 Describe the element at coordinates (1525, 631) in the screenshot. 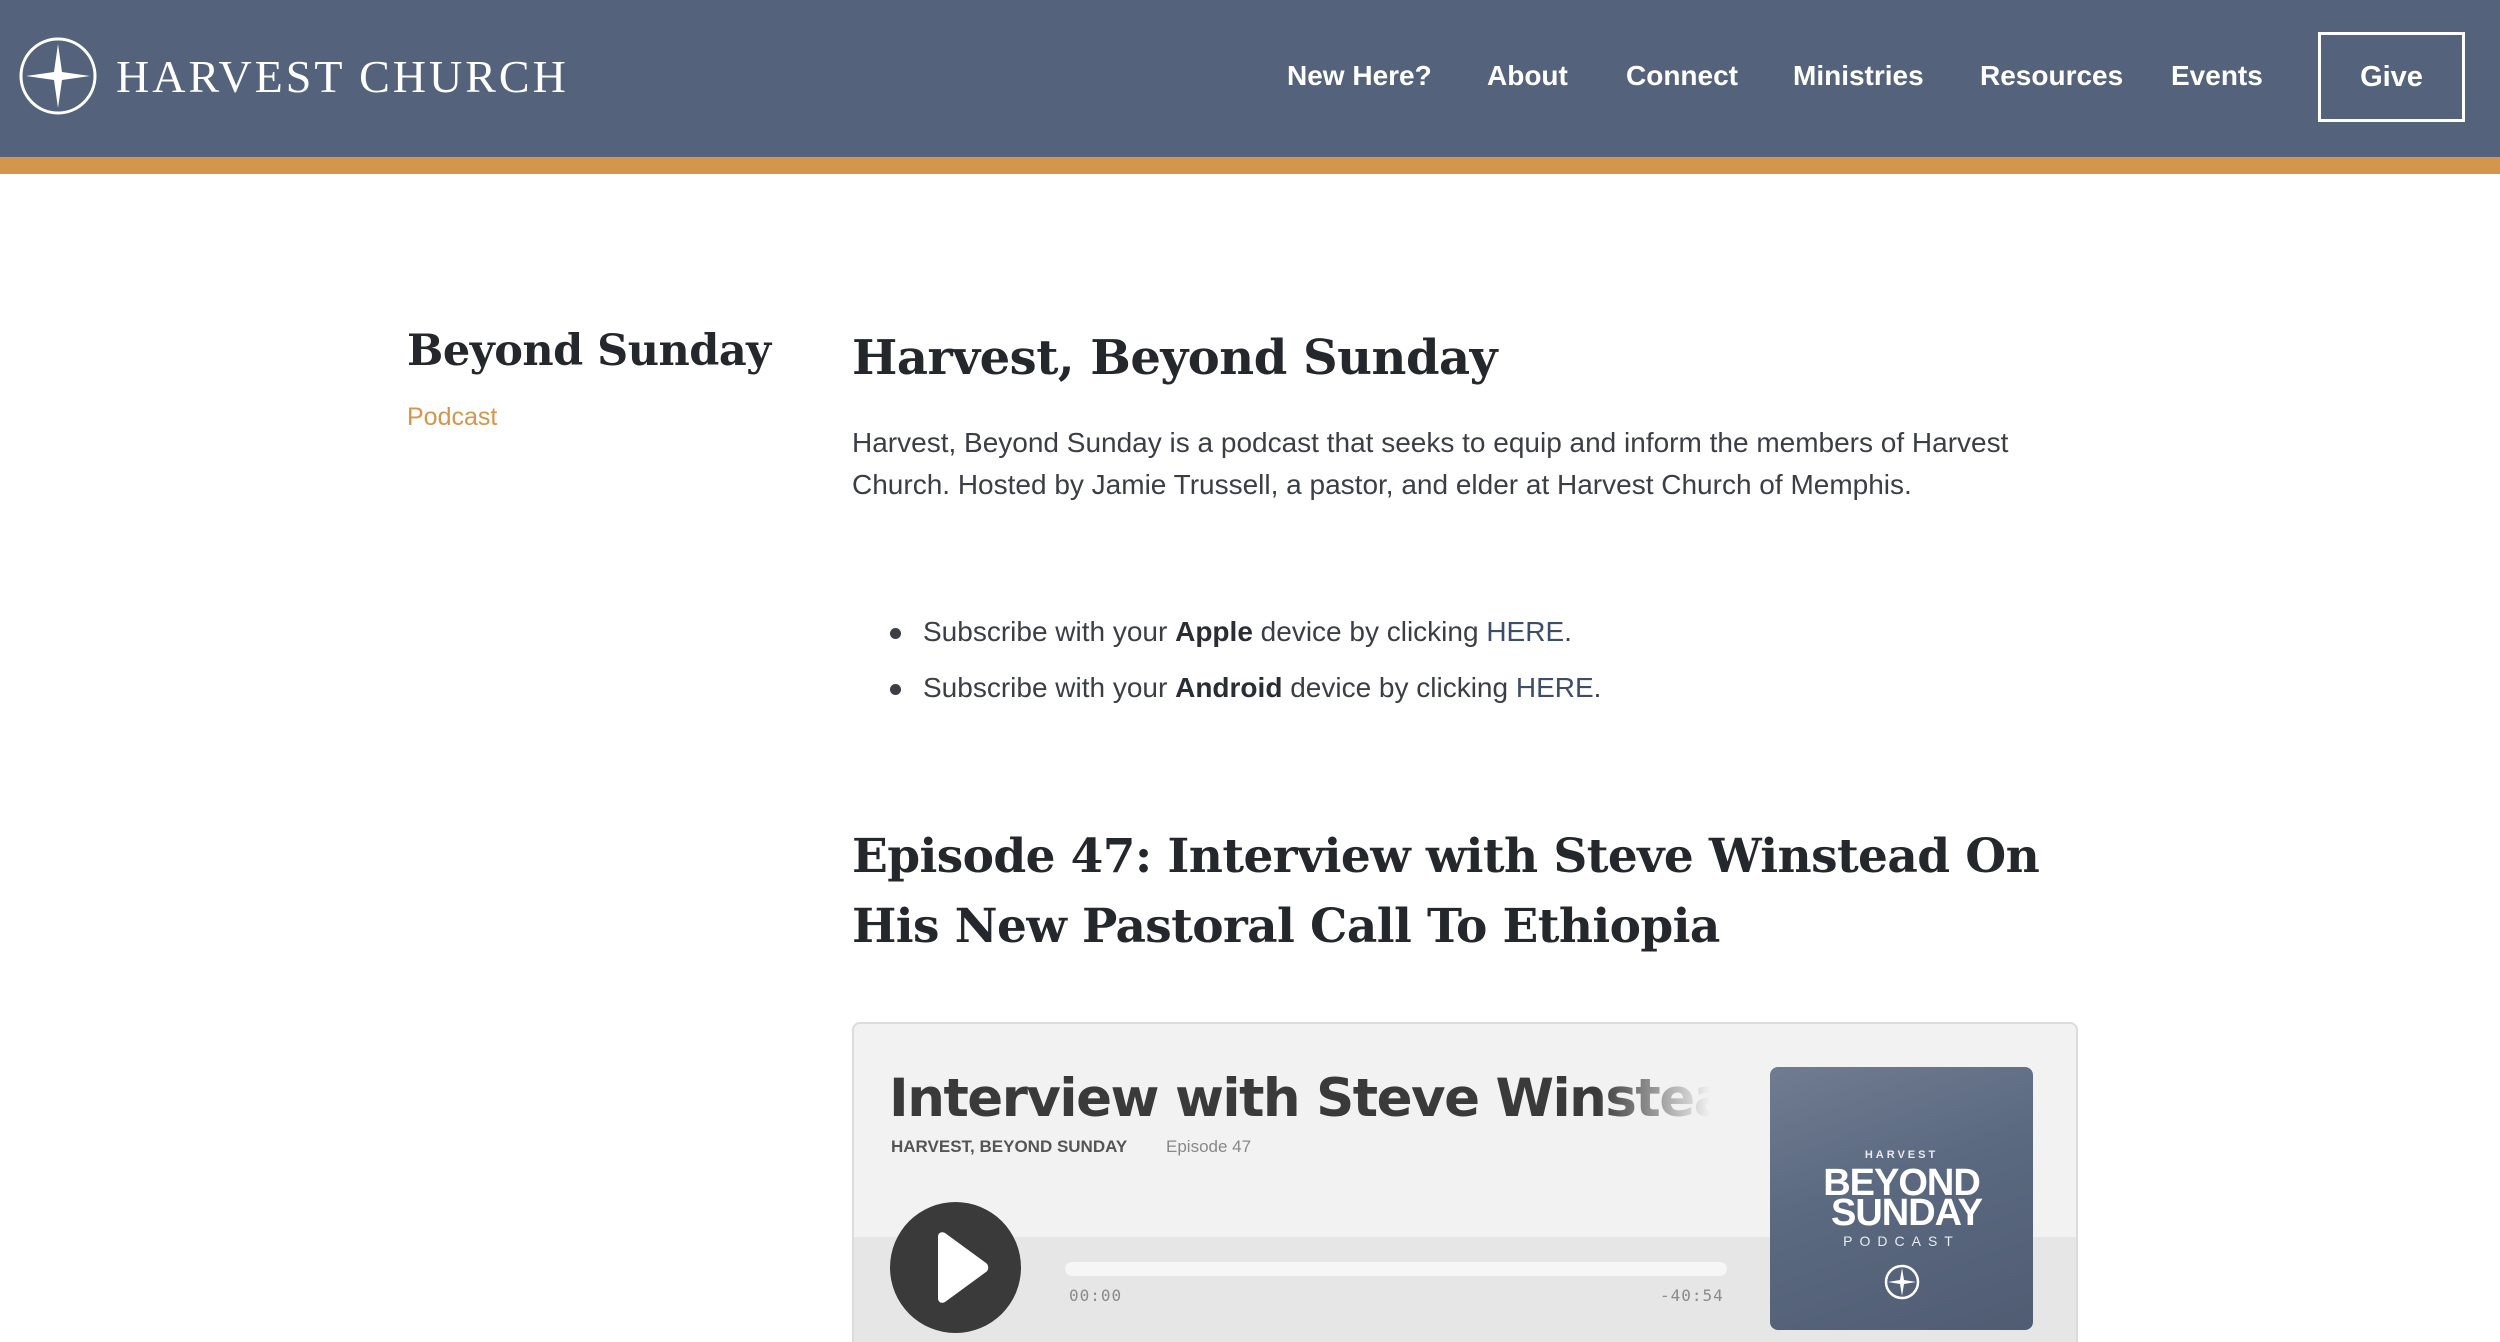

I see `apple-subscribe-link: HERE` at that location.